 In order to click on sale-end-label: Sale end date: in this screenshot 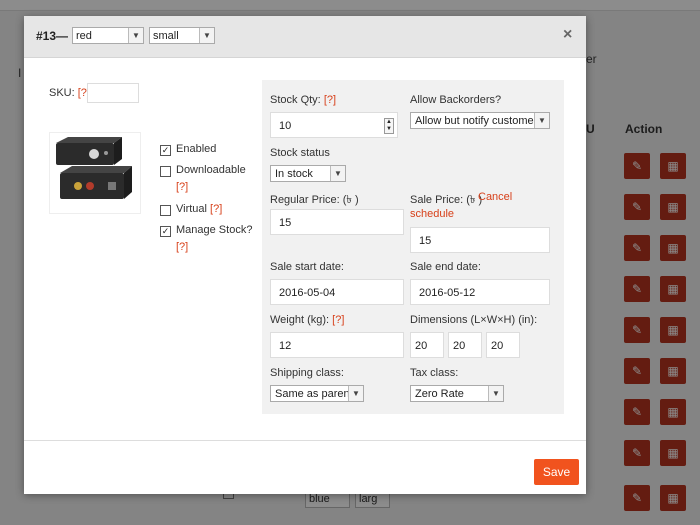, I will do `click(445, 267)`.